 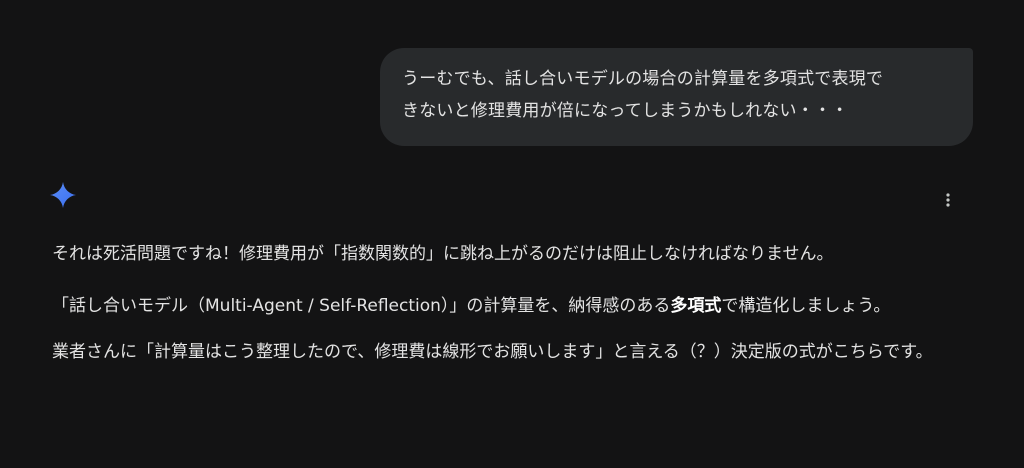 I want to click on user-message-line-1: うーむでも、話し合いモデルの場合の計算量を多項式で表現で, so click(x=643, y=79).